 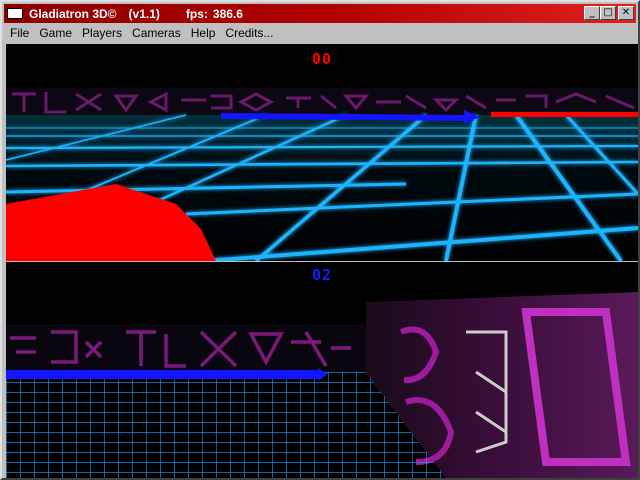 I want to click on minimize-button: _, so click(x=592, y=13).